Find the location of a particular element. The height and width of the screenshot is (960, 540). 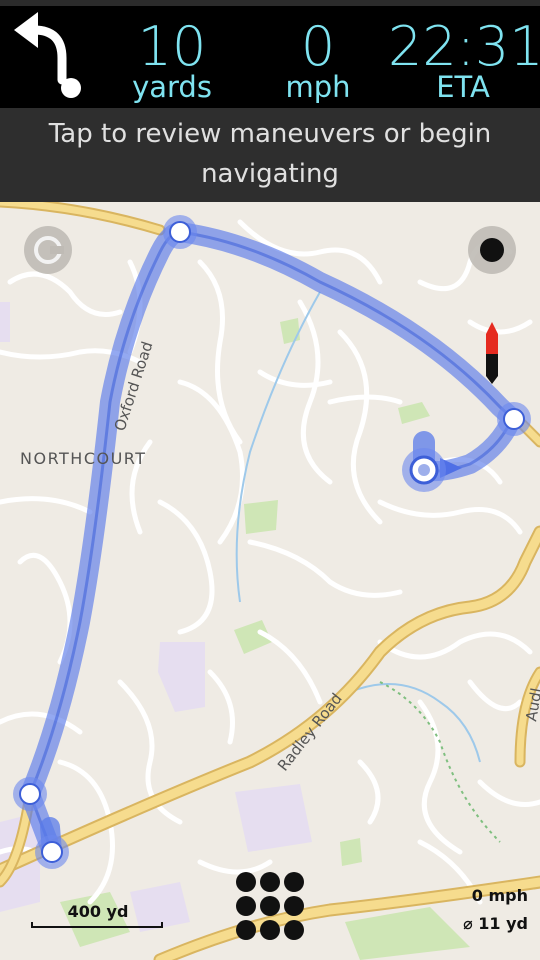

current-position-marker is located at coordinates (424, 470).